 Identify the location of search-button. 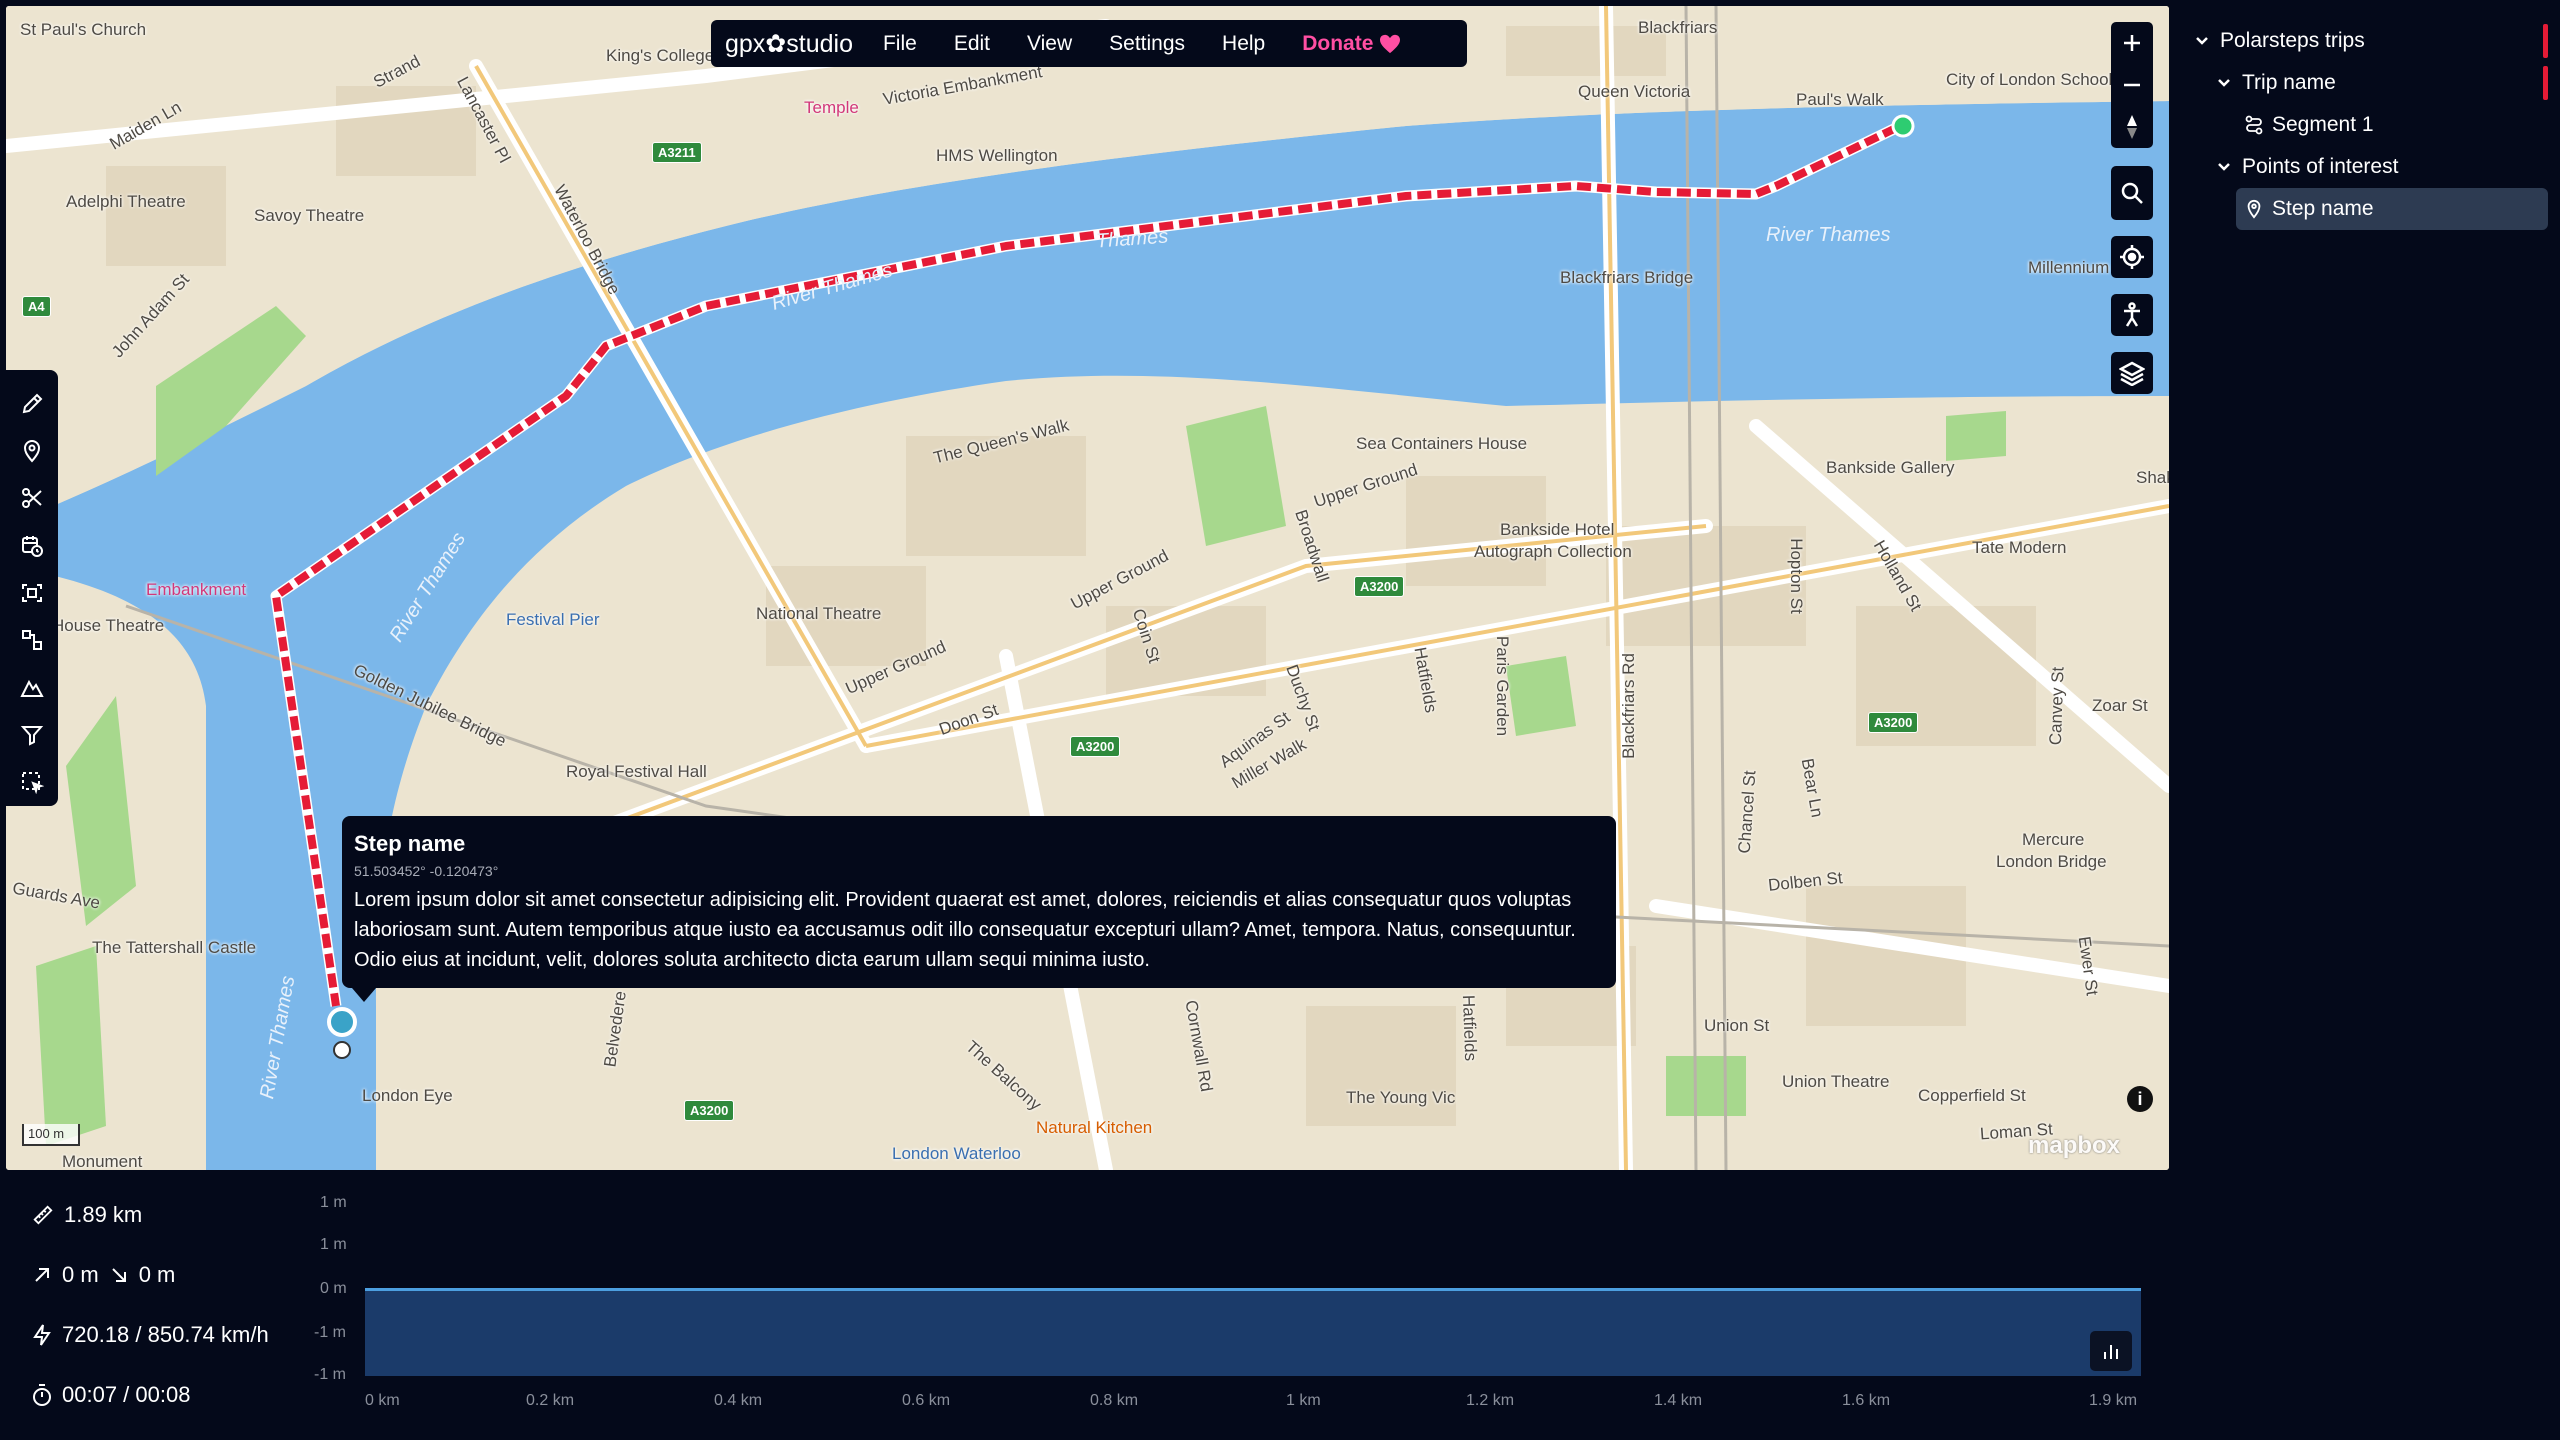
(2132, 193).